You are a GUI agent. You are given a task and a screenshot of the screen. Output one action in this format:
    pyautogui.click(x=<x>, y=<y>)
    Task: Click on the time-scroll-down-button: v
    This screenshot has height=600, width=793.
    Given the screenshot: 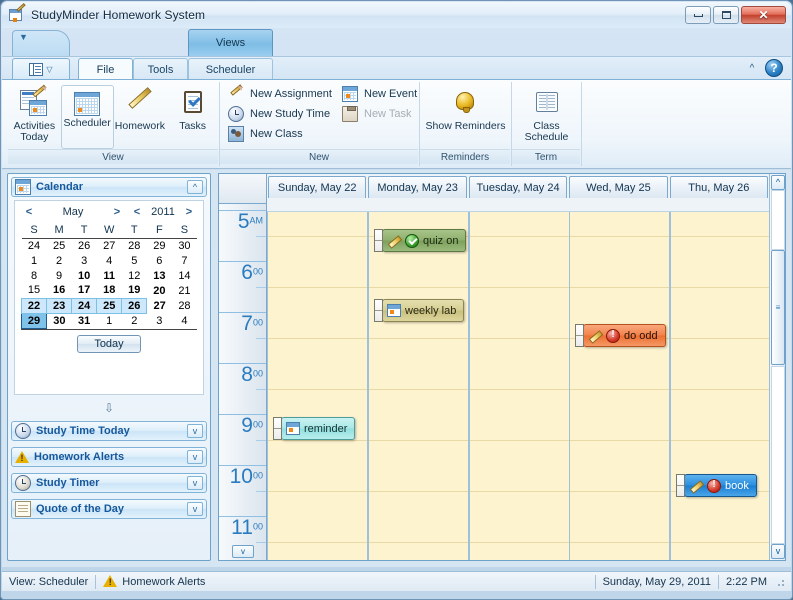 What is the action you would take?
    pyautogui.click(x=243, y=551)
    